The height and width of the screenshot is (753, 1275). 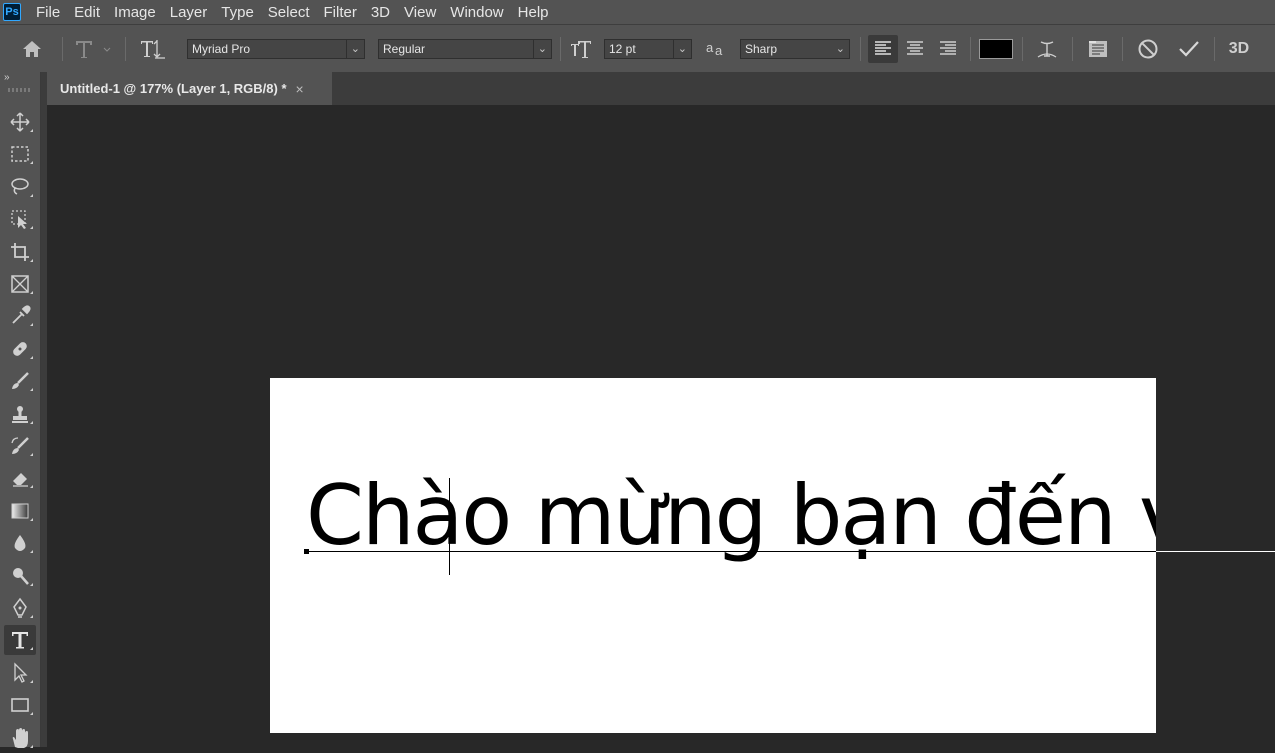 What do you see at coordinates (1148, 49) in the screenshot?
I see `cancel-edits-icon` at bounding box center [1148, 49].